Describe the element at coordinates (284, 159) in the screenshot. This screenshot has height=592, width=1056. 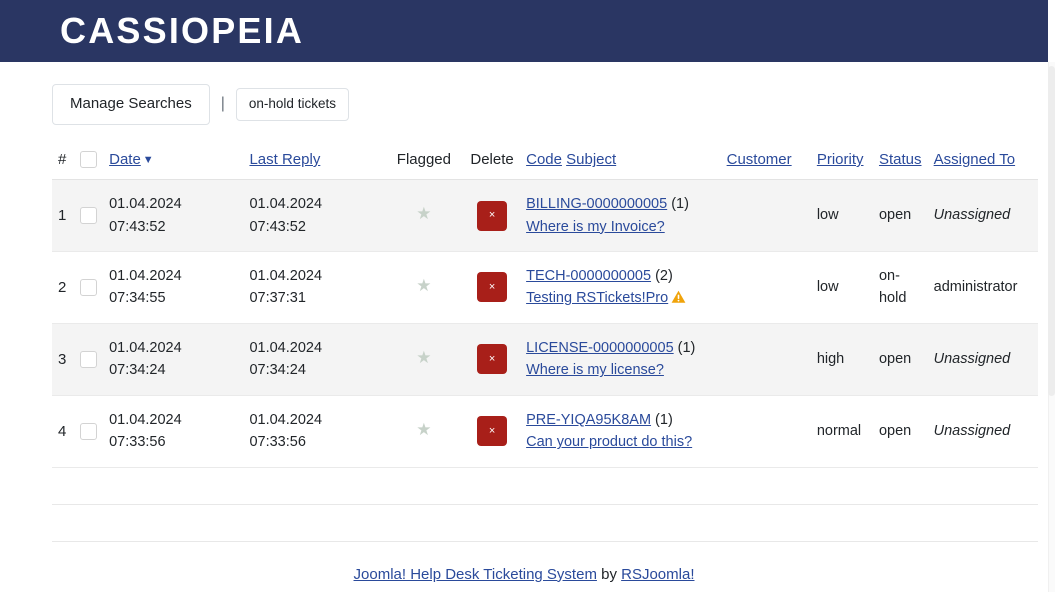
I see `sort-link-last-reply: Last Reply` at that location.